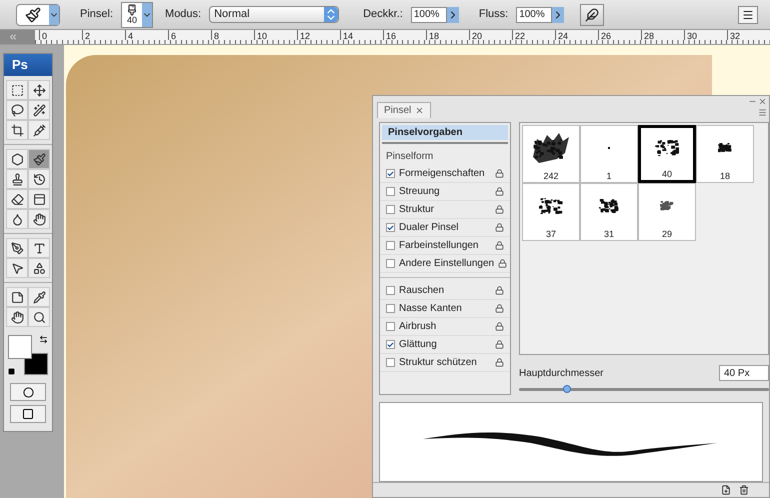  Describe the element at coordinates (445, 246) in the screenshot. I see `brush-option-item: Farbeinstellungen` at that location.